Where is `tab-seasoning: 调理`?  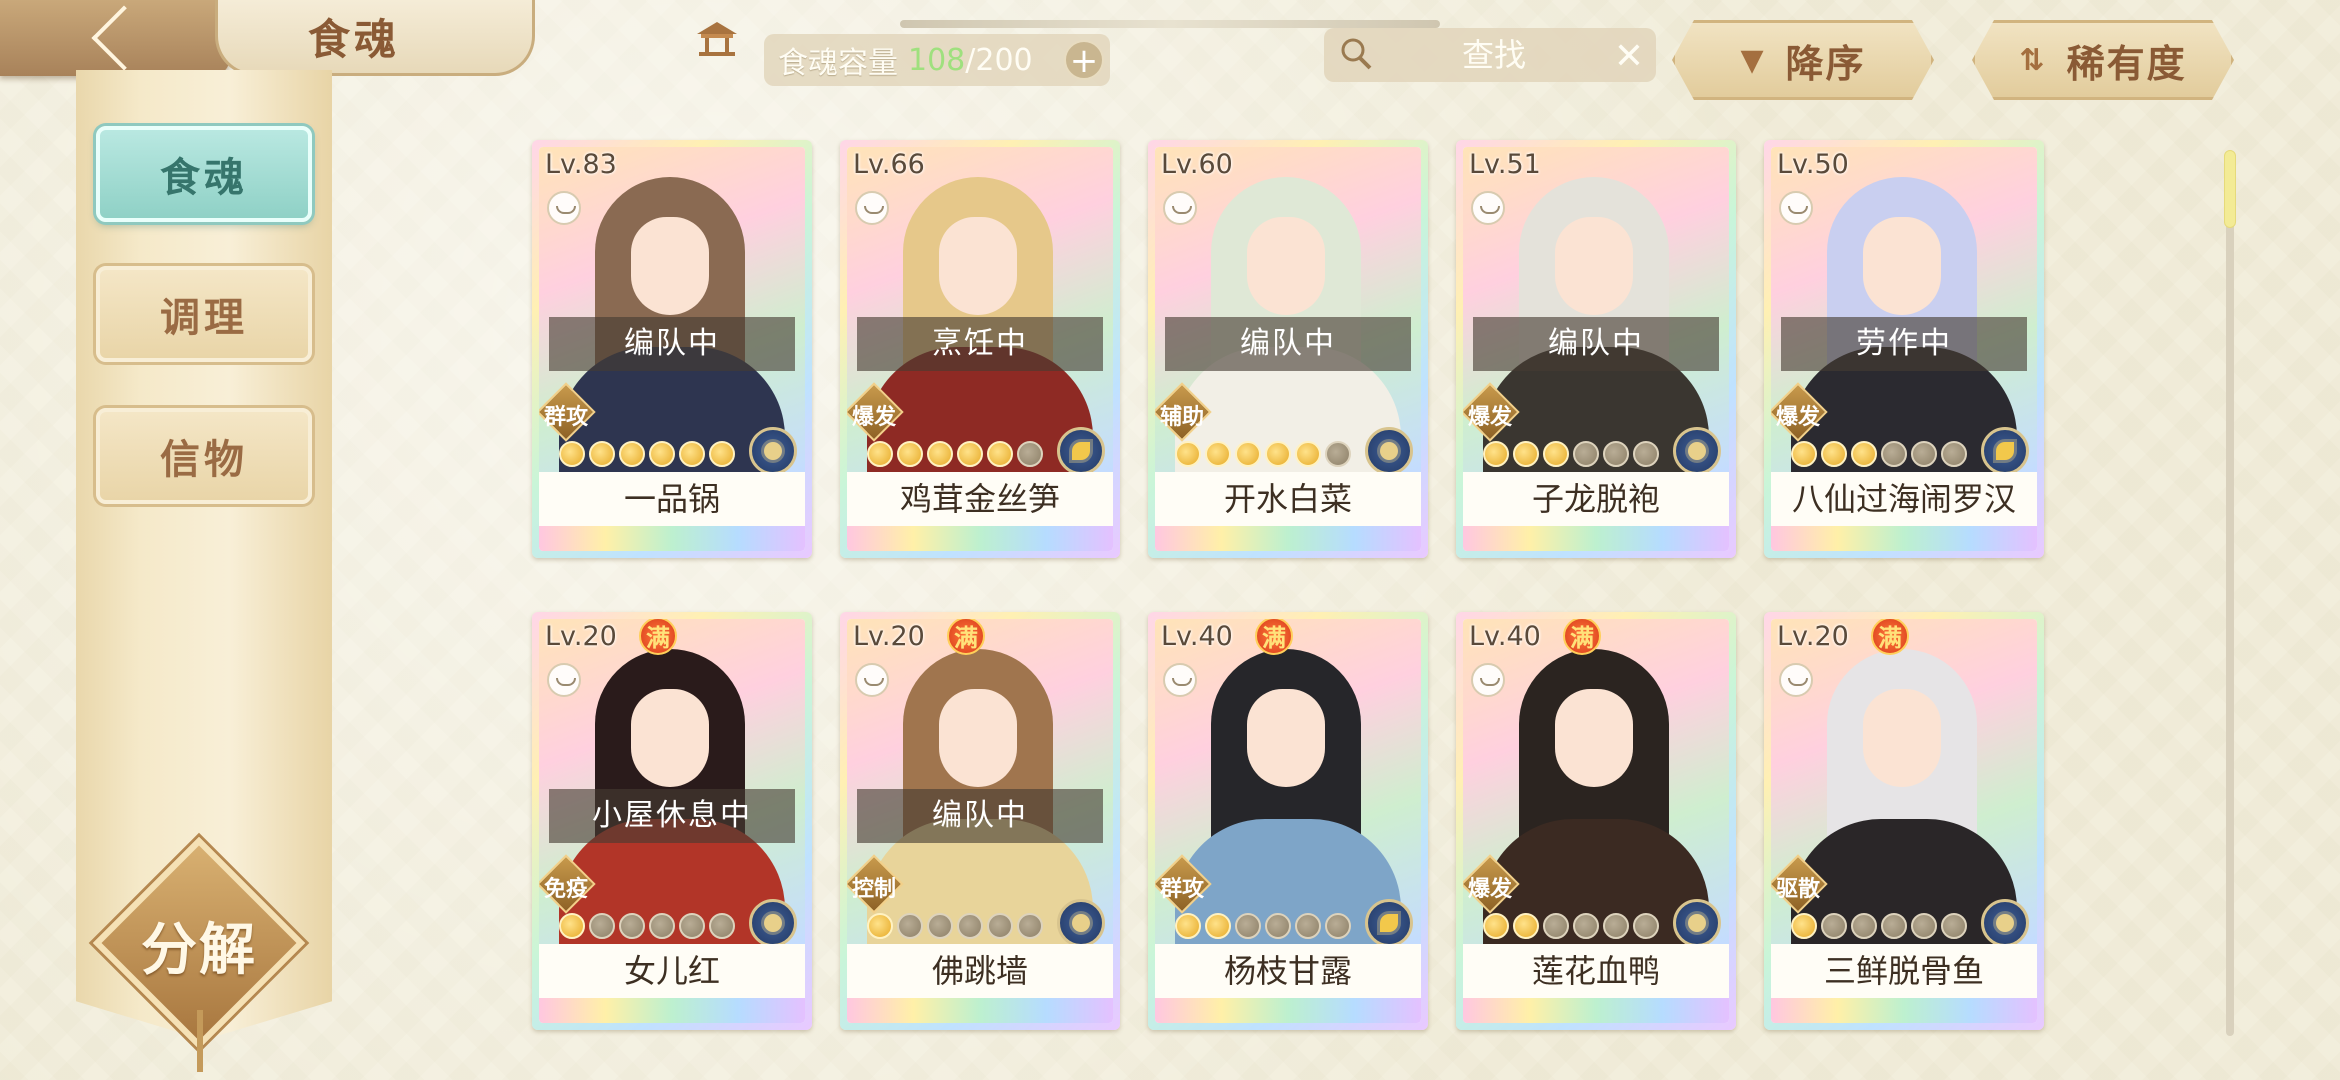
tab-seasoning: 调理 is located at coordinates (204, 314).